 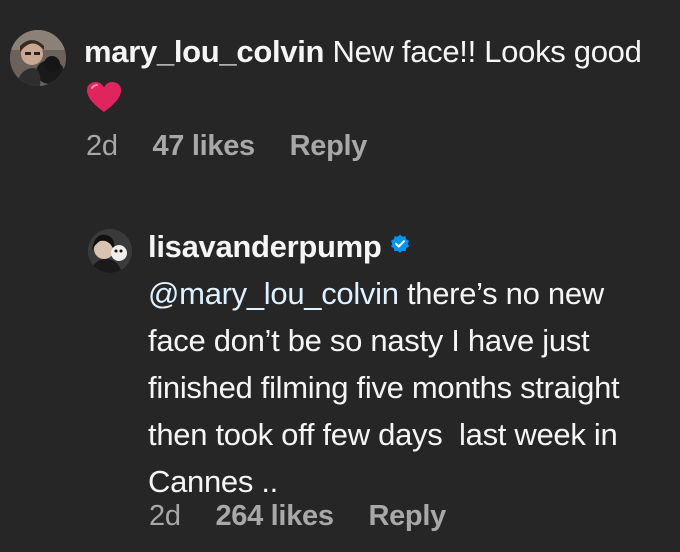 What do you see at coordinates (104, 97) in the screenshot?
I see `red-heart-icon` at bounding box center [104, 97].